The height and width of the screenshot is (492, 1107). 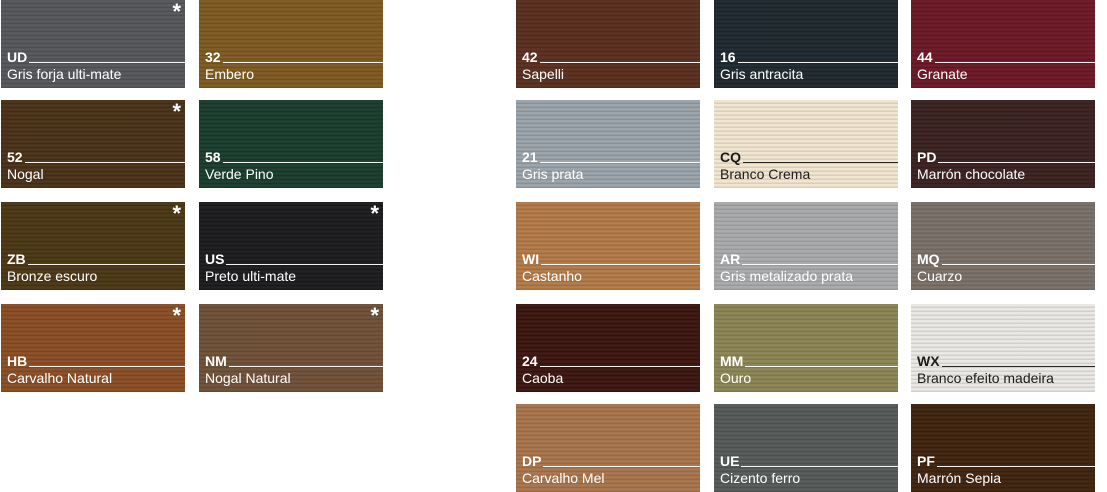 I want to click on swatch-code: UD, so click(x=17, y=57).